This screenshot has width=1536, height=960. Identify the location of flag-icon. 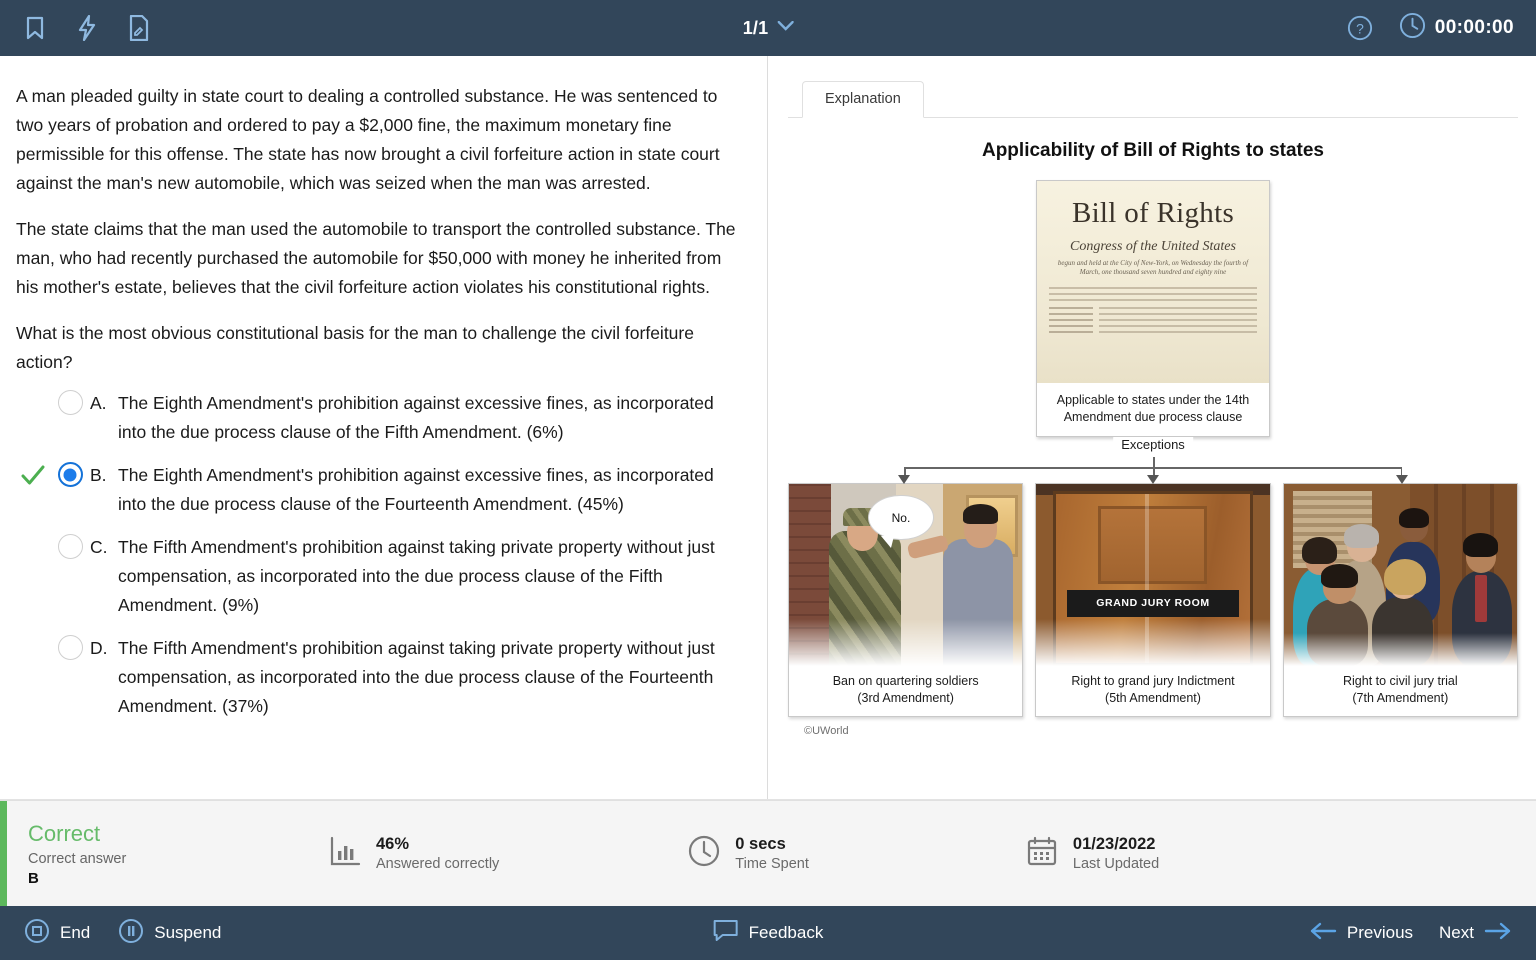
(87, 28).